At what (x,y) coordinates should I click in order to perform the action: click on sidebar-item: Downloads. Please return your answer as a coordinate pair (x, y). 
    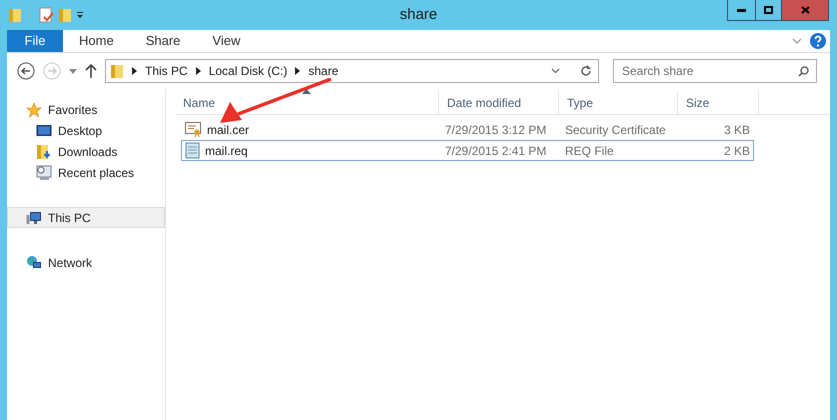
    Looking at the image, I should click on (86, 151).